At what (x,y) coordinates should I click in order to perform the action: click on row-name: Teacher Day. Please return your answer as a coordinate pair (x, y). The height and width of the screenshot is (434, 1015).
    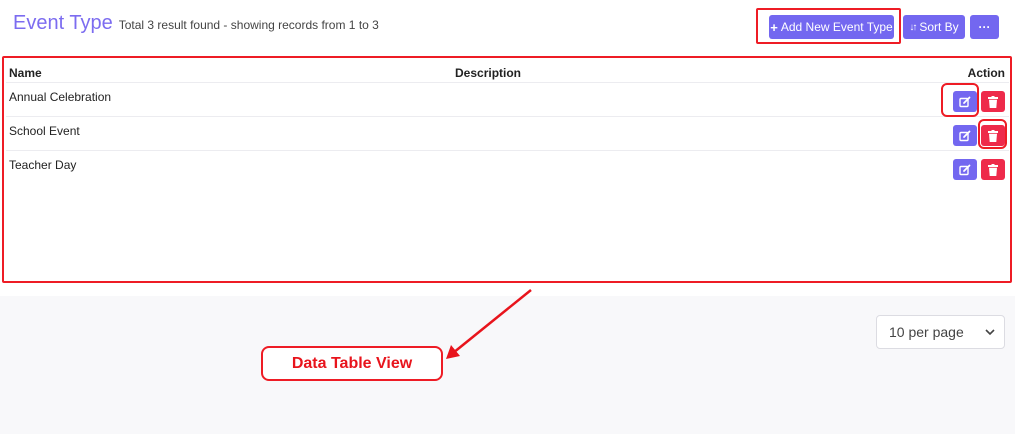
    Looking at the image, I should click on (43, 165).